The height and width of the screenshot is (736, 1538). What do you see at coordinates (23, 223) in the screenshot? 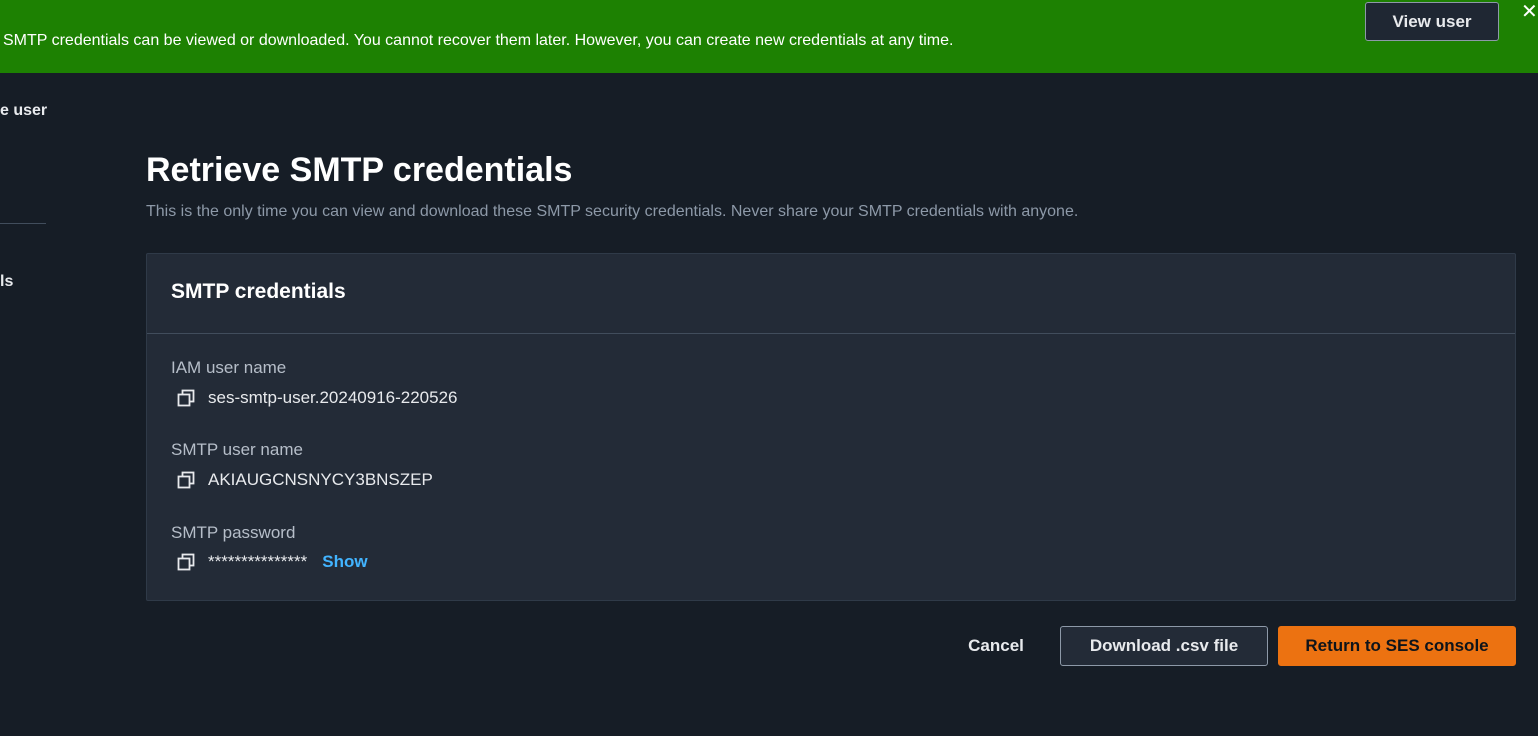
I see `sidebar-divider` at bounding box center [23, 223].